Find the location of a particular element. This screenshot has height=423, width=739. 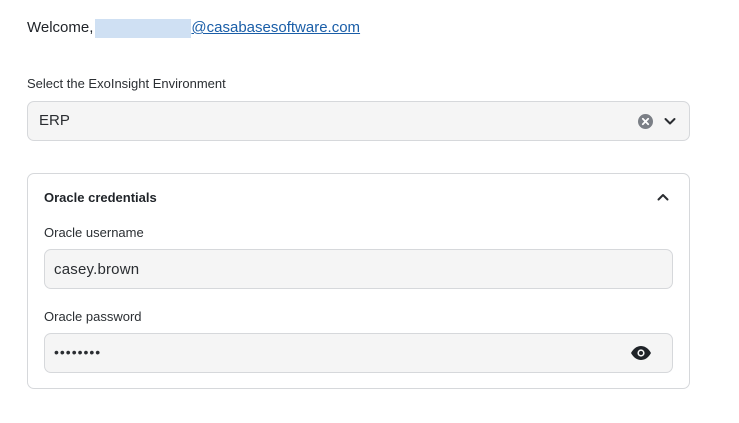

welcome-line: Welcome, @casabasesoftware.com is located at coordinates (193, 28).